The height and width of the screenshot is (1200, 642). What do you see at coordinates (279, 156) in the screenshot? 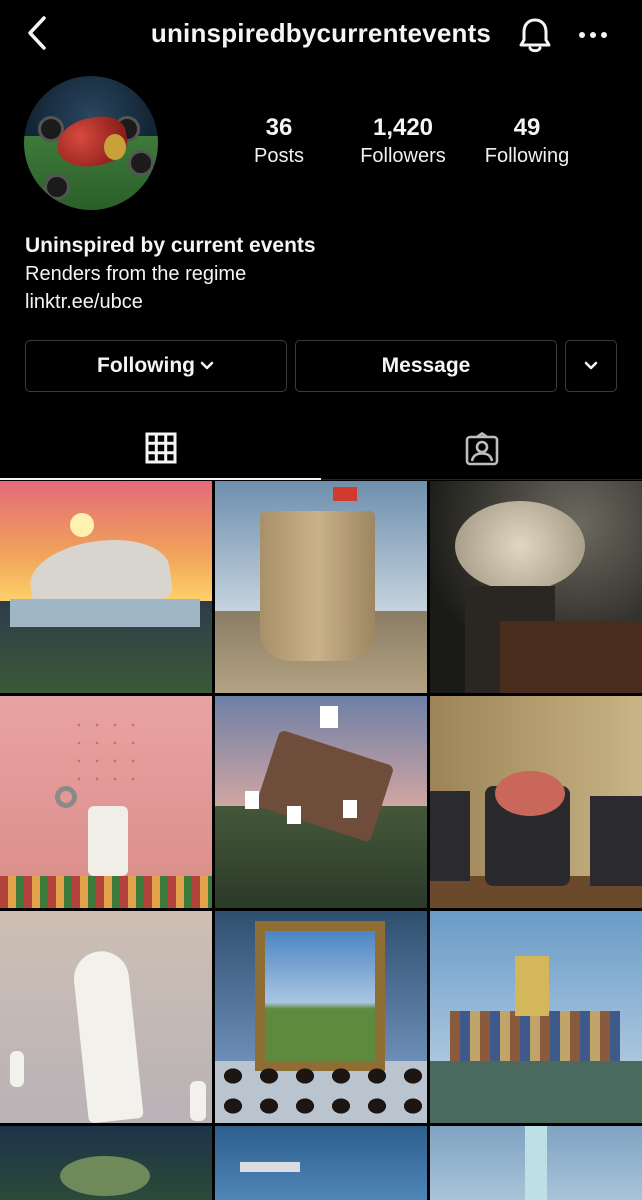
I see `posts-label: Posts` at bounding box center [279, 156].